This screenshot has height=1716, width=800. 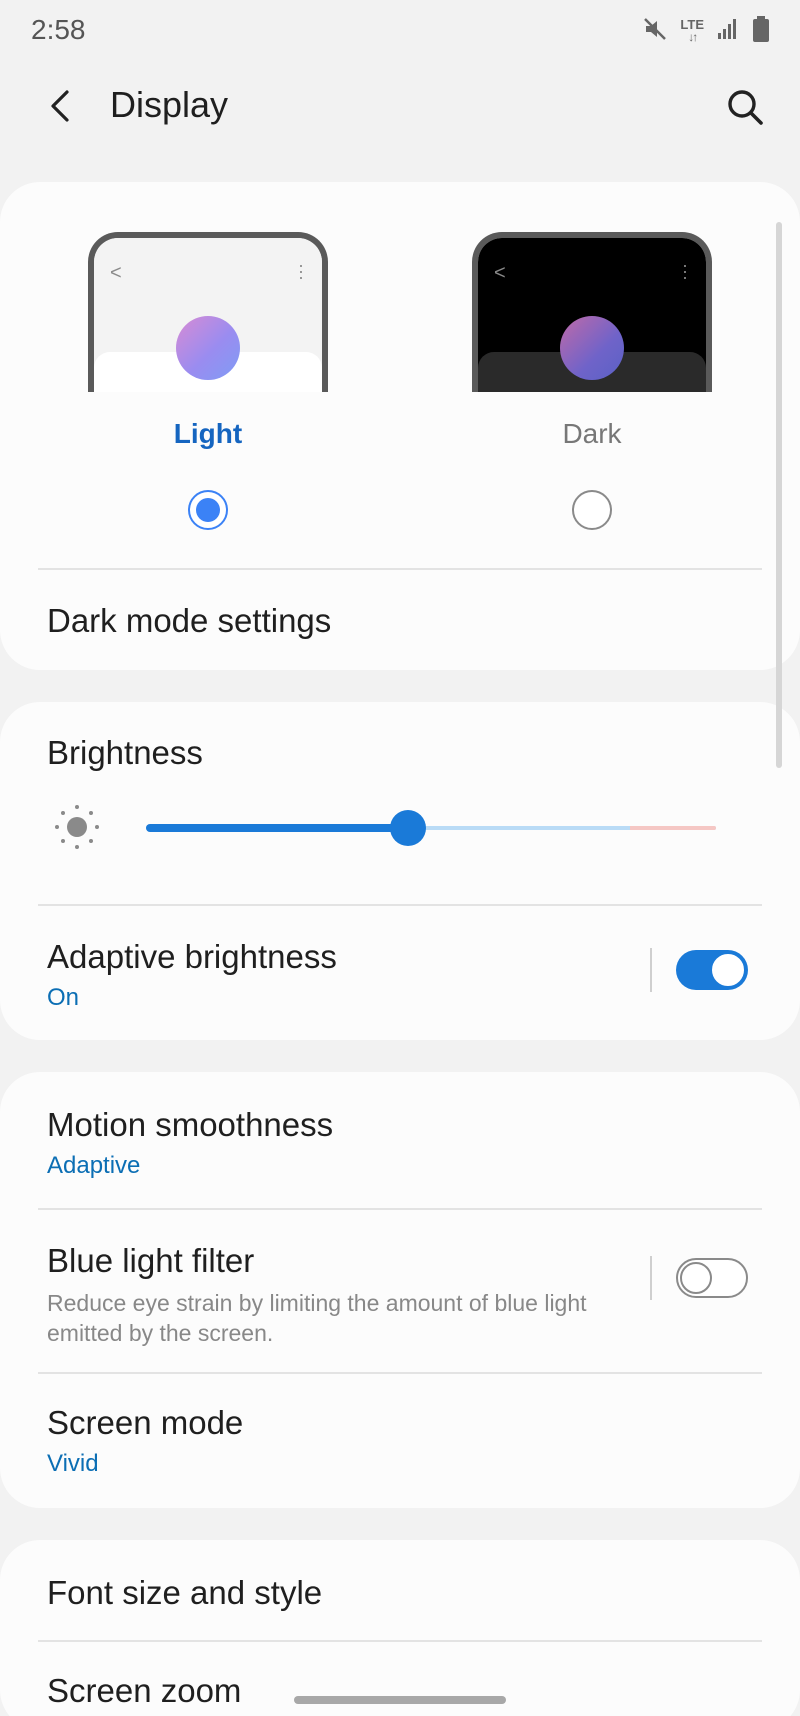 I want to click on search-button, so click(x=745, y=107).